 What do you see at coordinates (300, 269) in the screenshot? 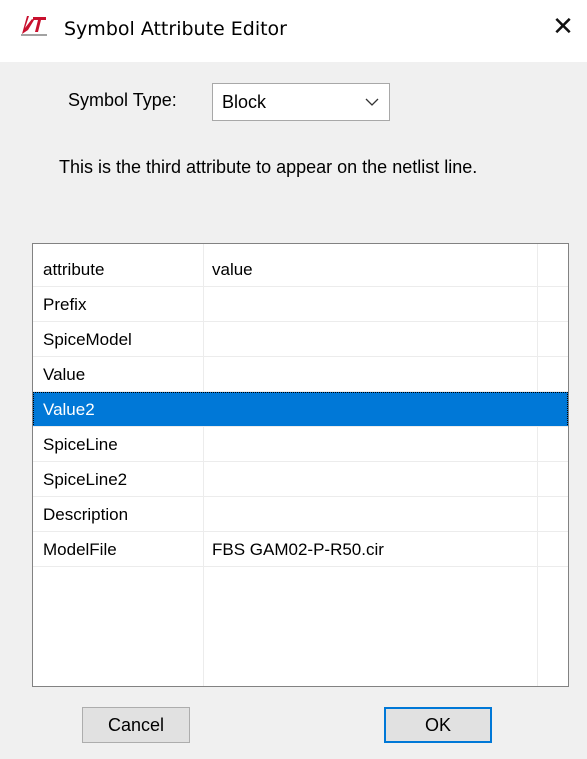
I see `table-header: attribute value` at bounding box center [300, 269].